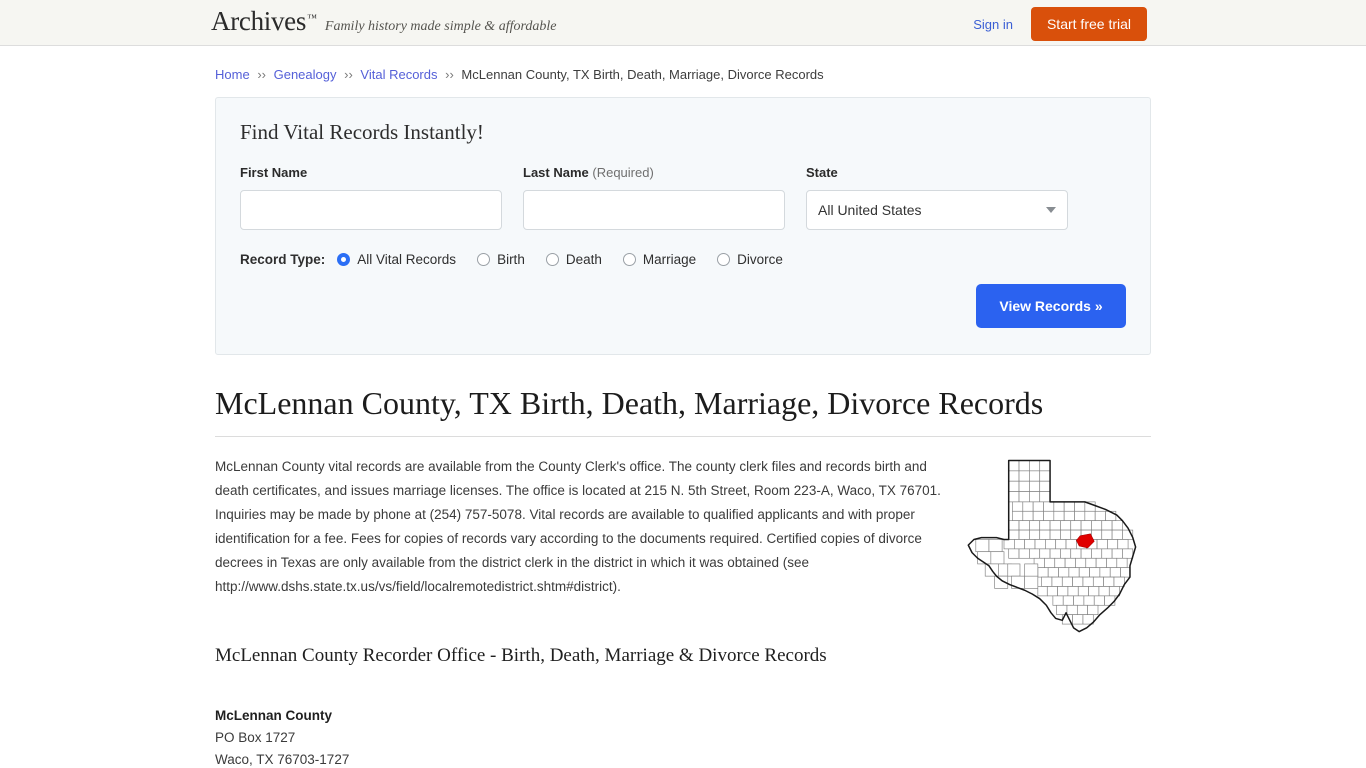  Describe the element at coordinates (993, 24) in the screenshot. I see `sign-in-link: Sign in` at that location.